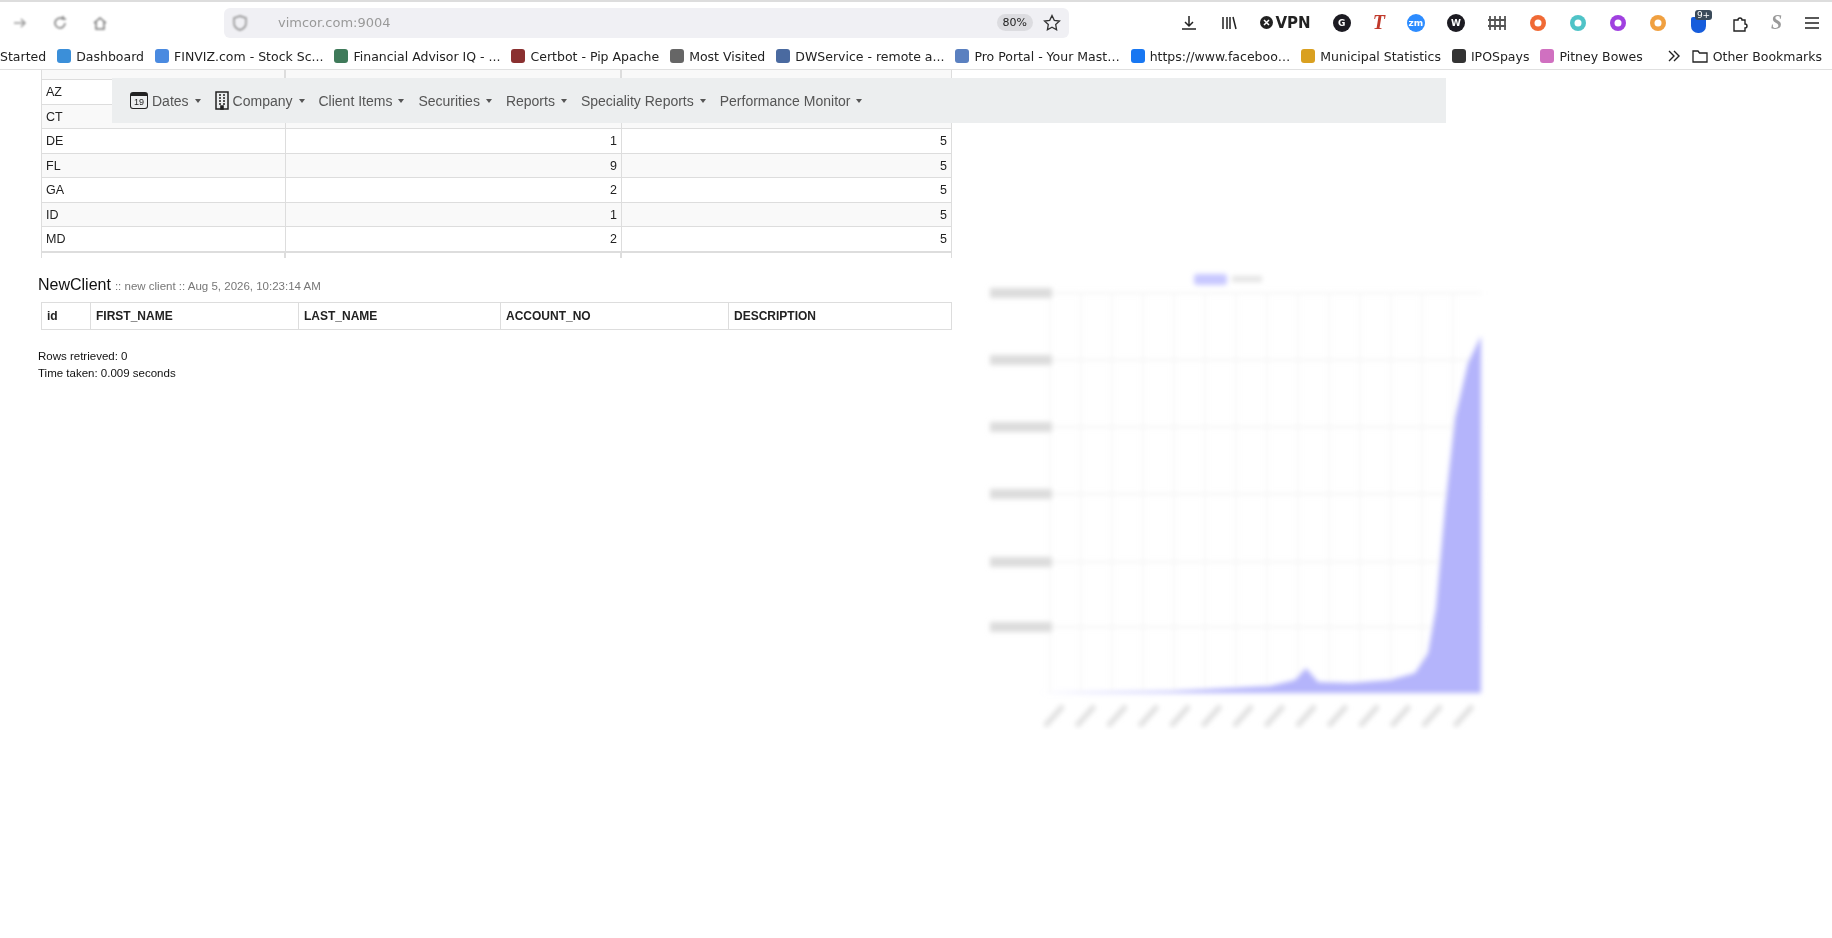  I want to click on column-header: id, so click(66, 316).